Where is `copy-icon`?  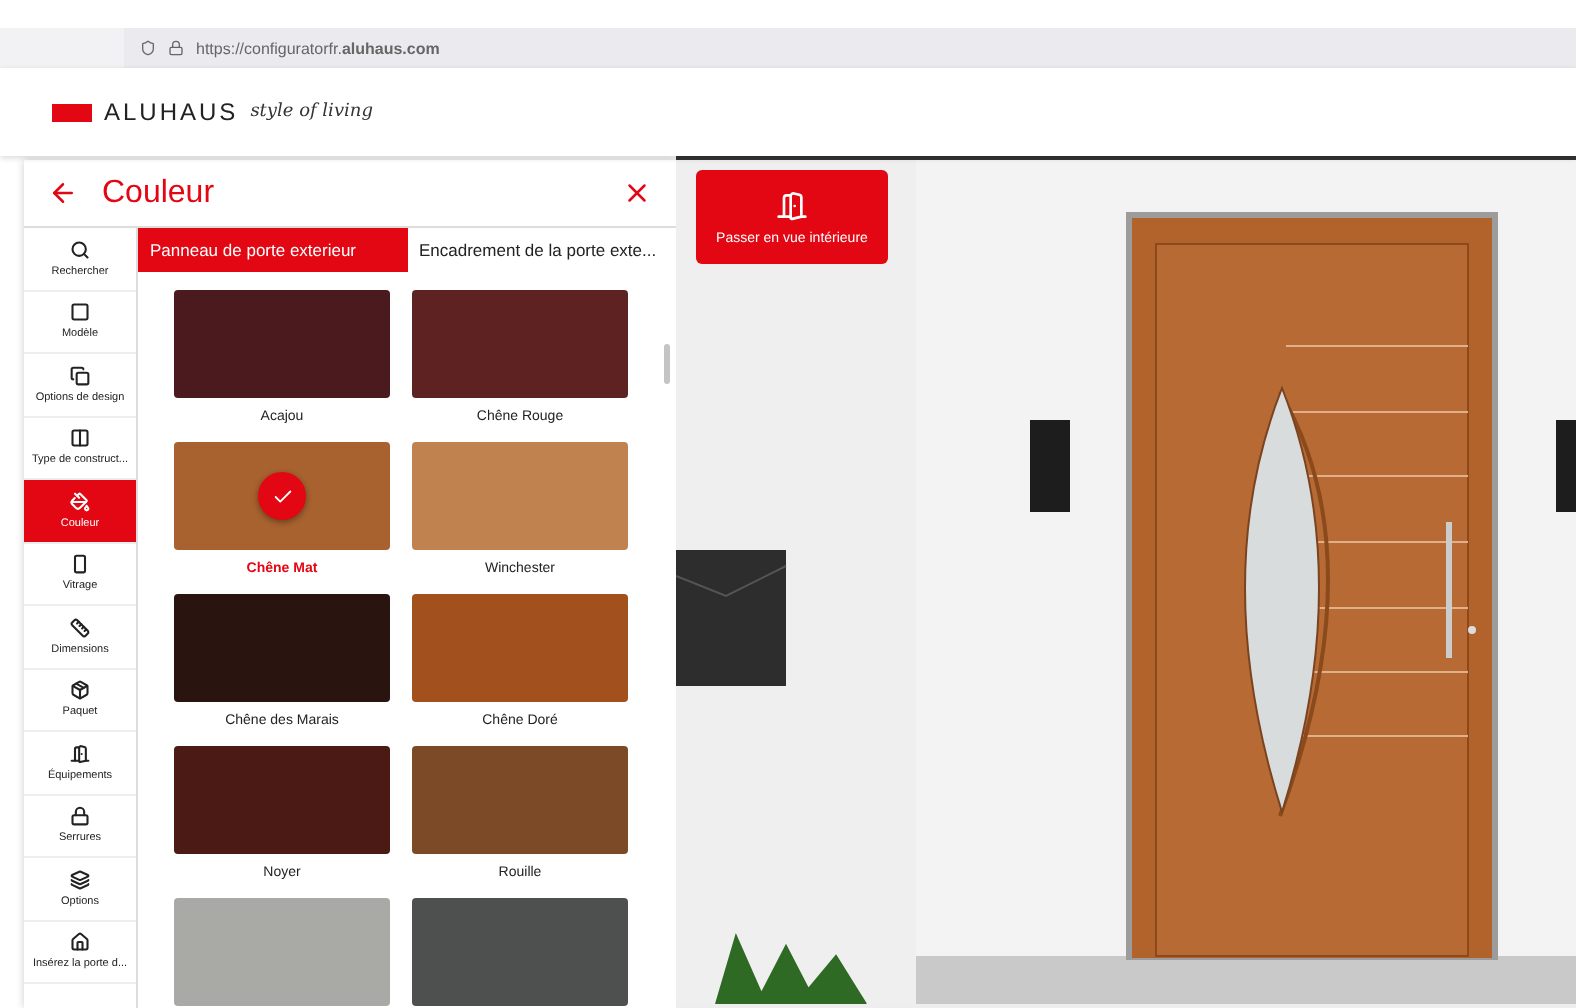
copy-icon is located at coordinates (80, 375).